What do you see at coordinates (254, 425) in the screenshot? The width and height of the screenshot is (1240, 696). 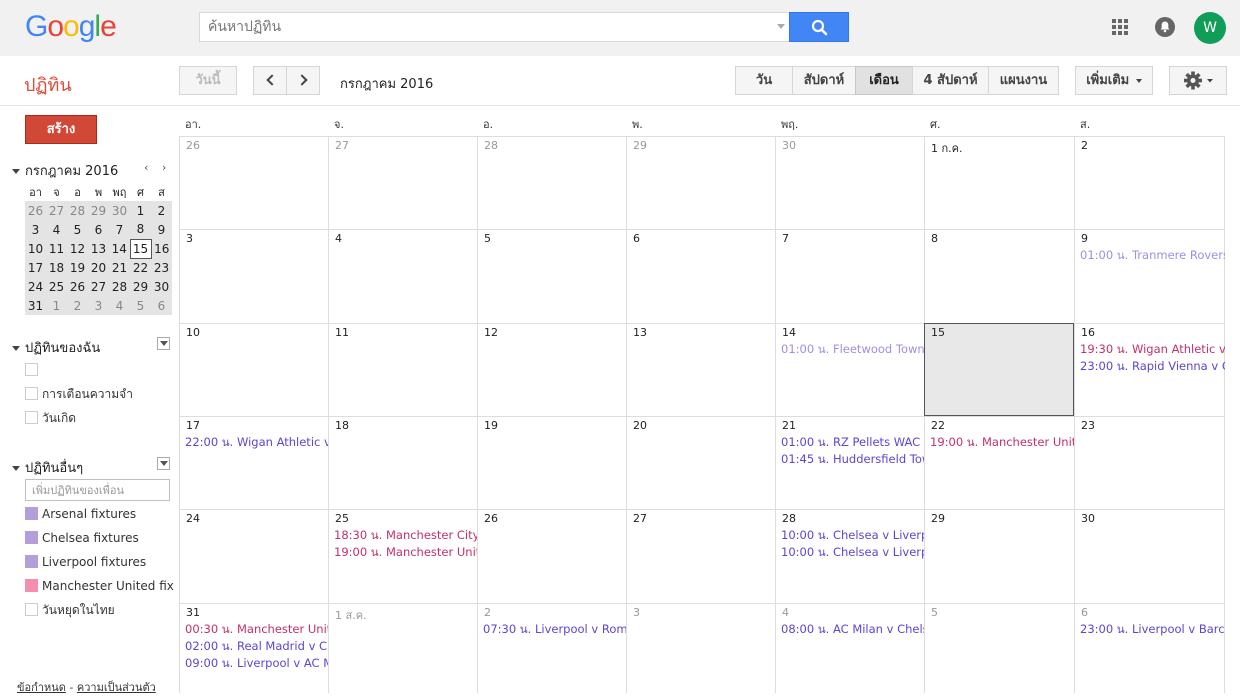 I see `day-number: 17` at bounding box center [254, 425].